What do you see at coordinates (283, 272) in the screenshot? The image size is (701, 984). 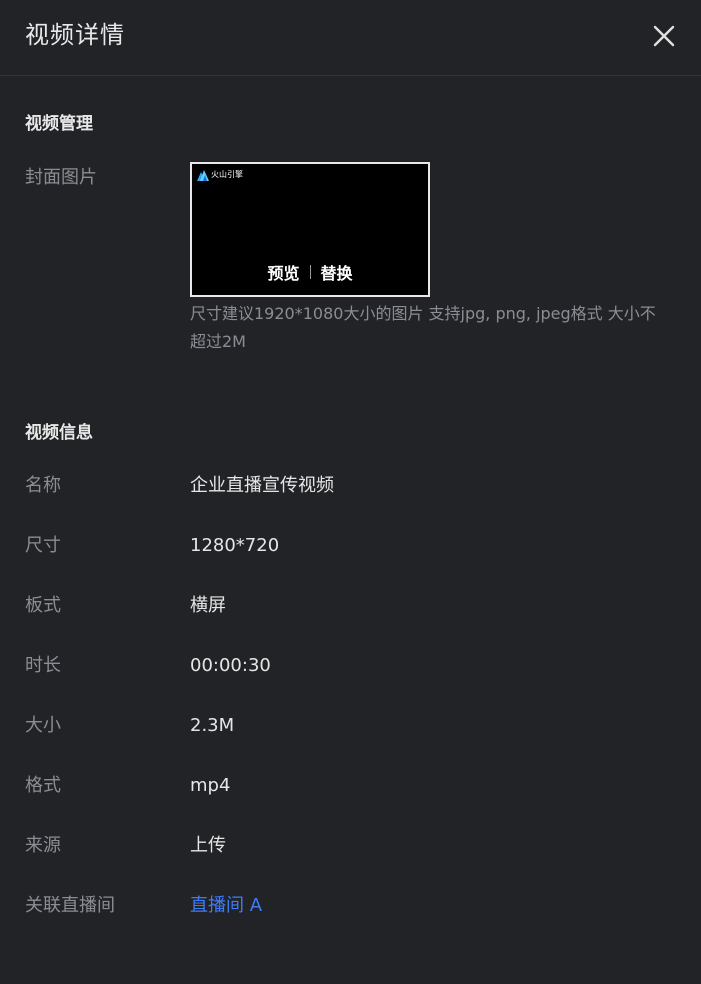 I see `preview-button: 预览` at bounding box center [283, 272].